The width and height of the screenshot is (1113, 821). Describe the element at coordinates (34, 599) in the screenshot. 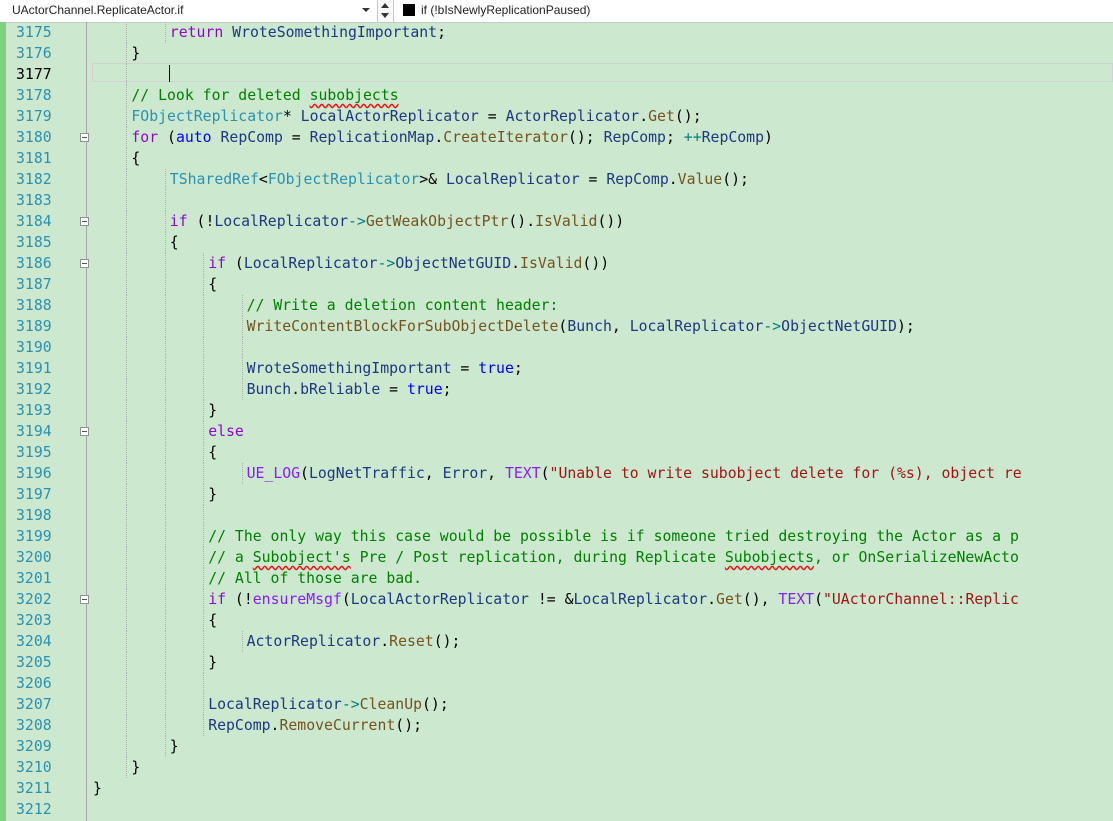

I see `line-number: 3202` at that location.